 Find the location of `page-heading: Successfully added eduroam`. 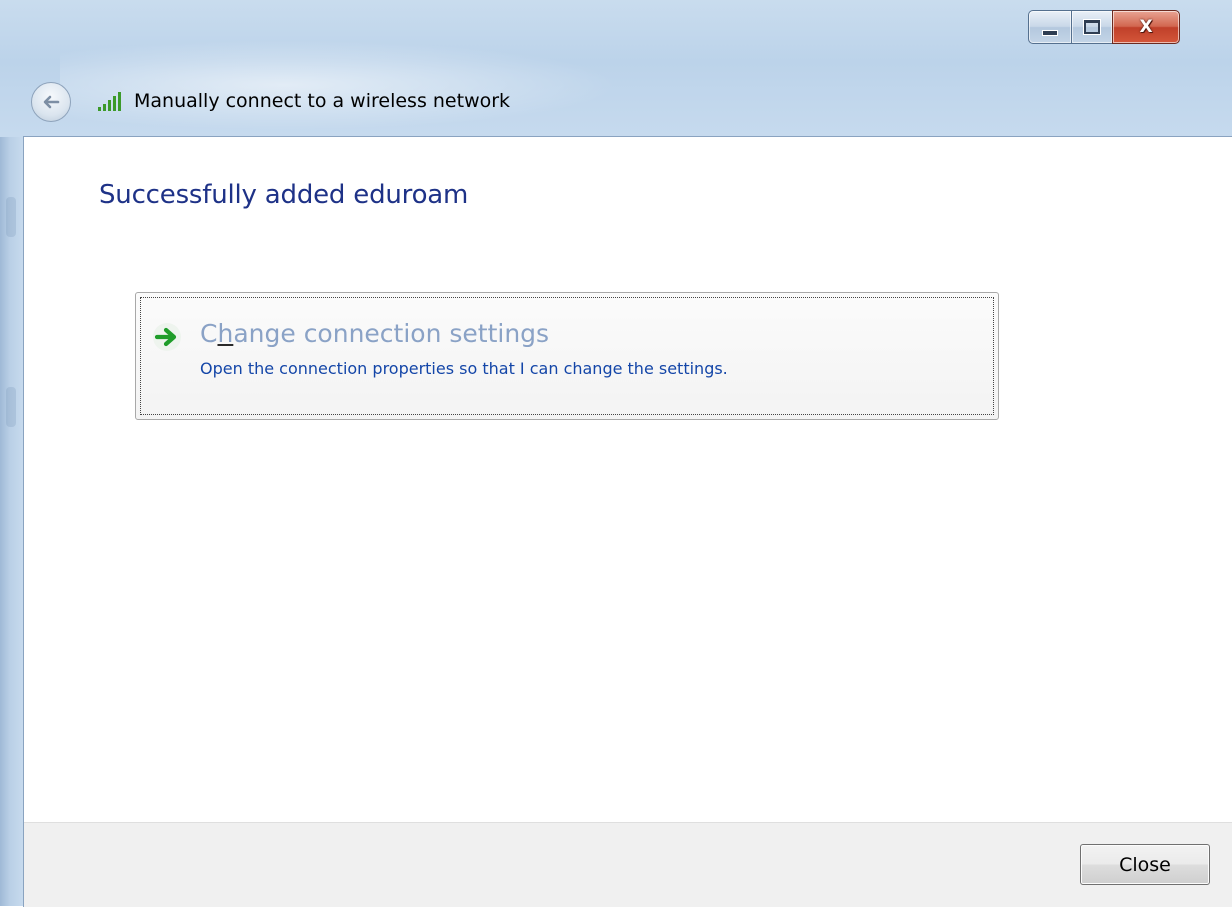

page-heading: Successfully added eduroam is located at coordinates (284, 195).